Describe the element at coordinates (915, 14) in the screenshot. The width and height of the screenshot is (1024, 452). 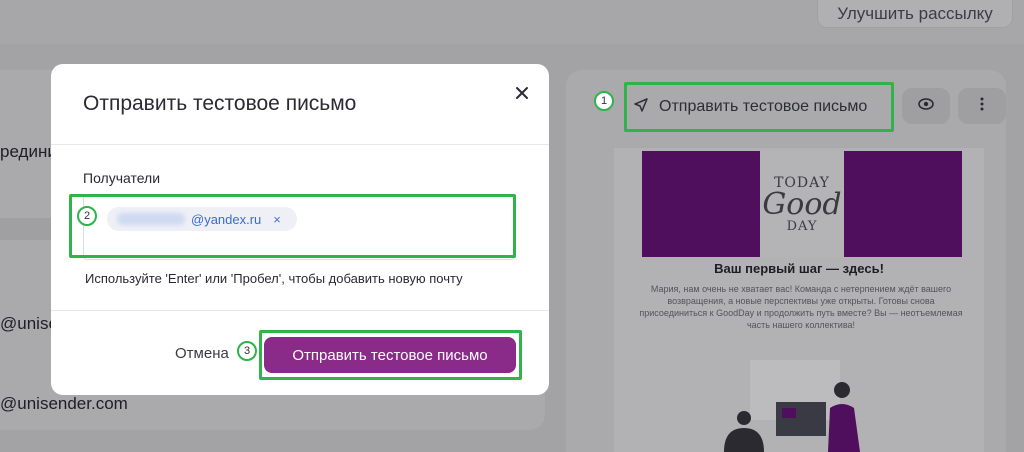
I see `improve-mailing-button: Улучшить рассылку` at that location.